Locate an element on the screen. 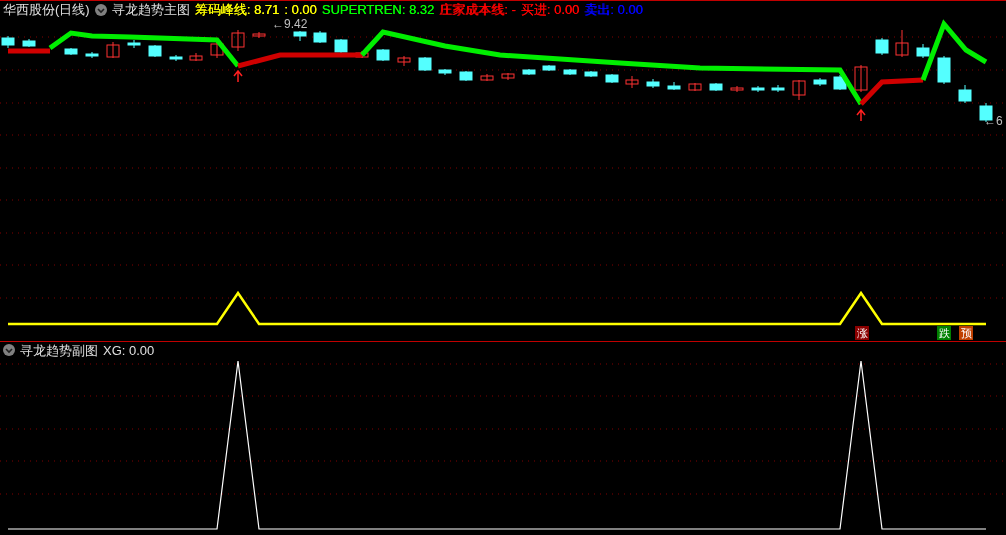 Image resolution: width=1006 pixels, height=535 pixels. signal-marker: 跌 is located at coordinates (944, 333).